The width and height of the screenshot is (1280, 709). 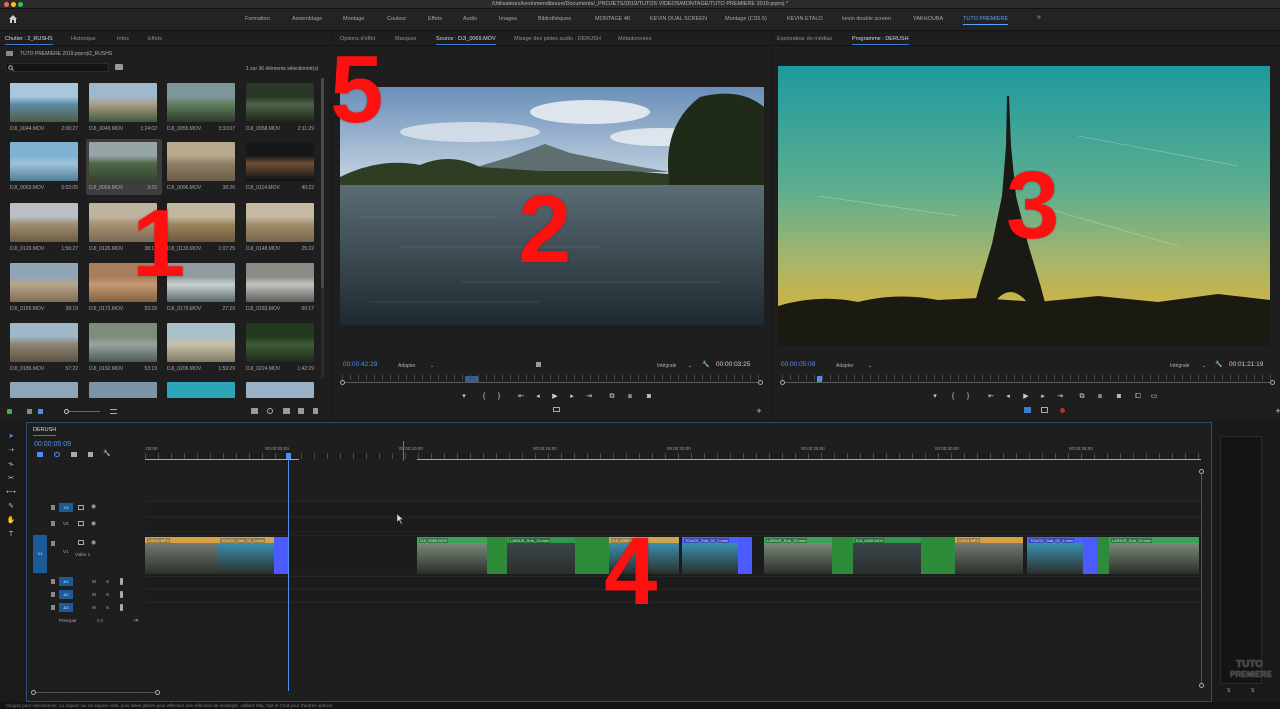 What do you see at coordinates (100, 620) in the screenshot?
I see `master-volume: 0,0` at bounding box center [100, 620].